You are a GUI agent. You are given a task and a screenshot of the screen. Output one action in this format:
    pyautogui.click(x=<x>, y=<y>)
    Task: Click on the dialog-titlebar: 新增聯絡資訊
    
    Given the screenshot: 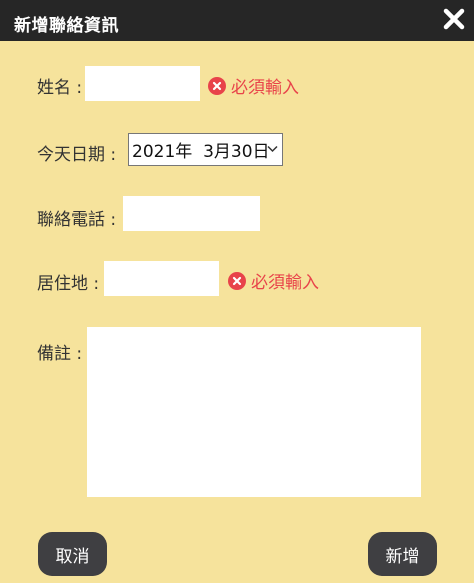 What is the action you would take?
    pyautogui.click(x=237, y=20)
    